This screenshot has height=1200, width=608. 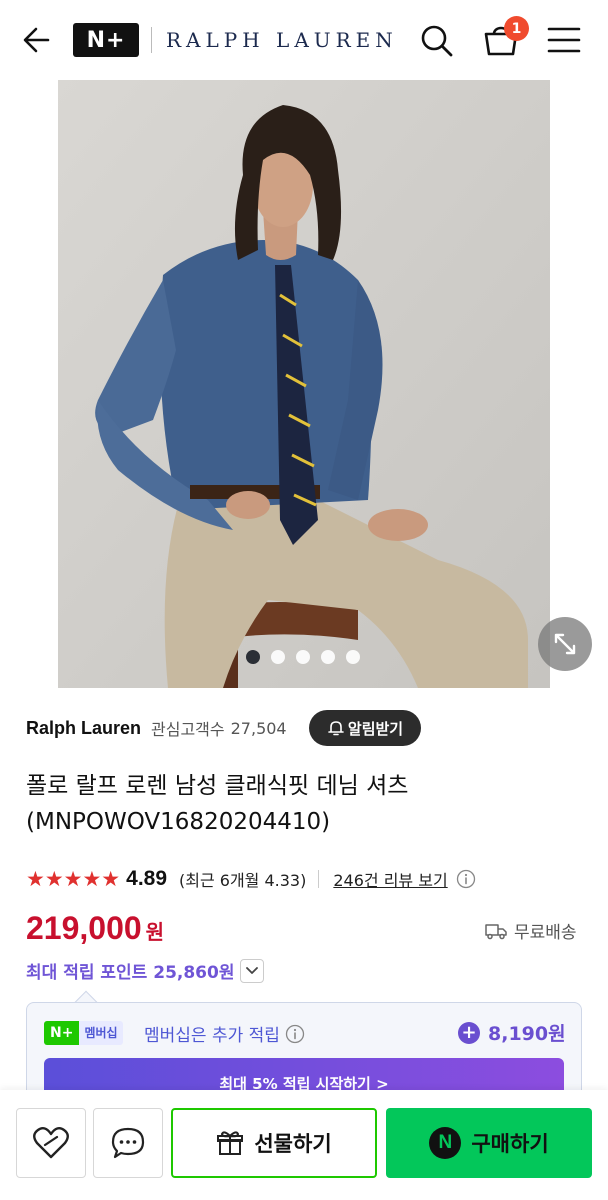 I want to click on heart-icon, so click(x=51, y=1143).